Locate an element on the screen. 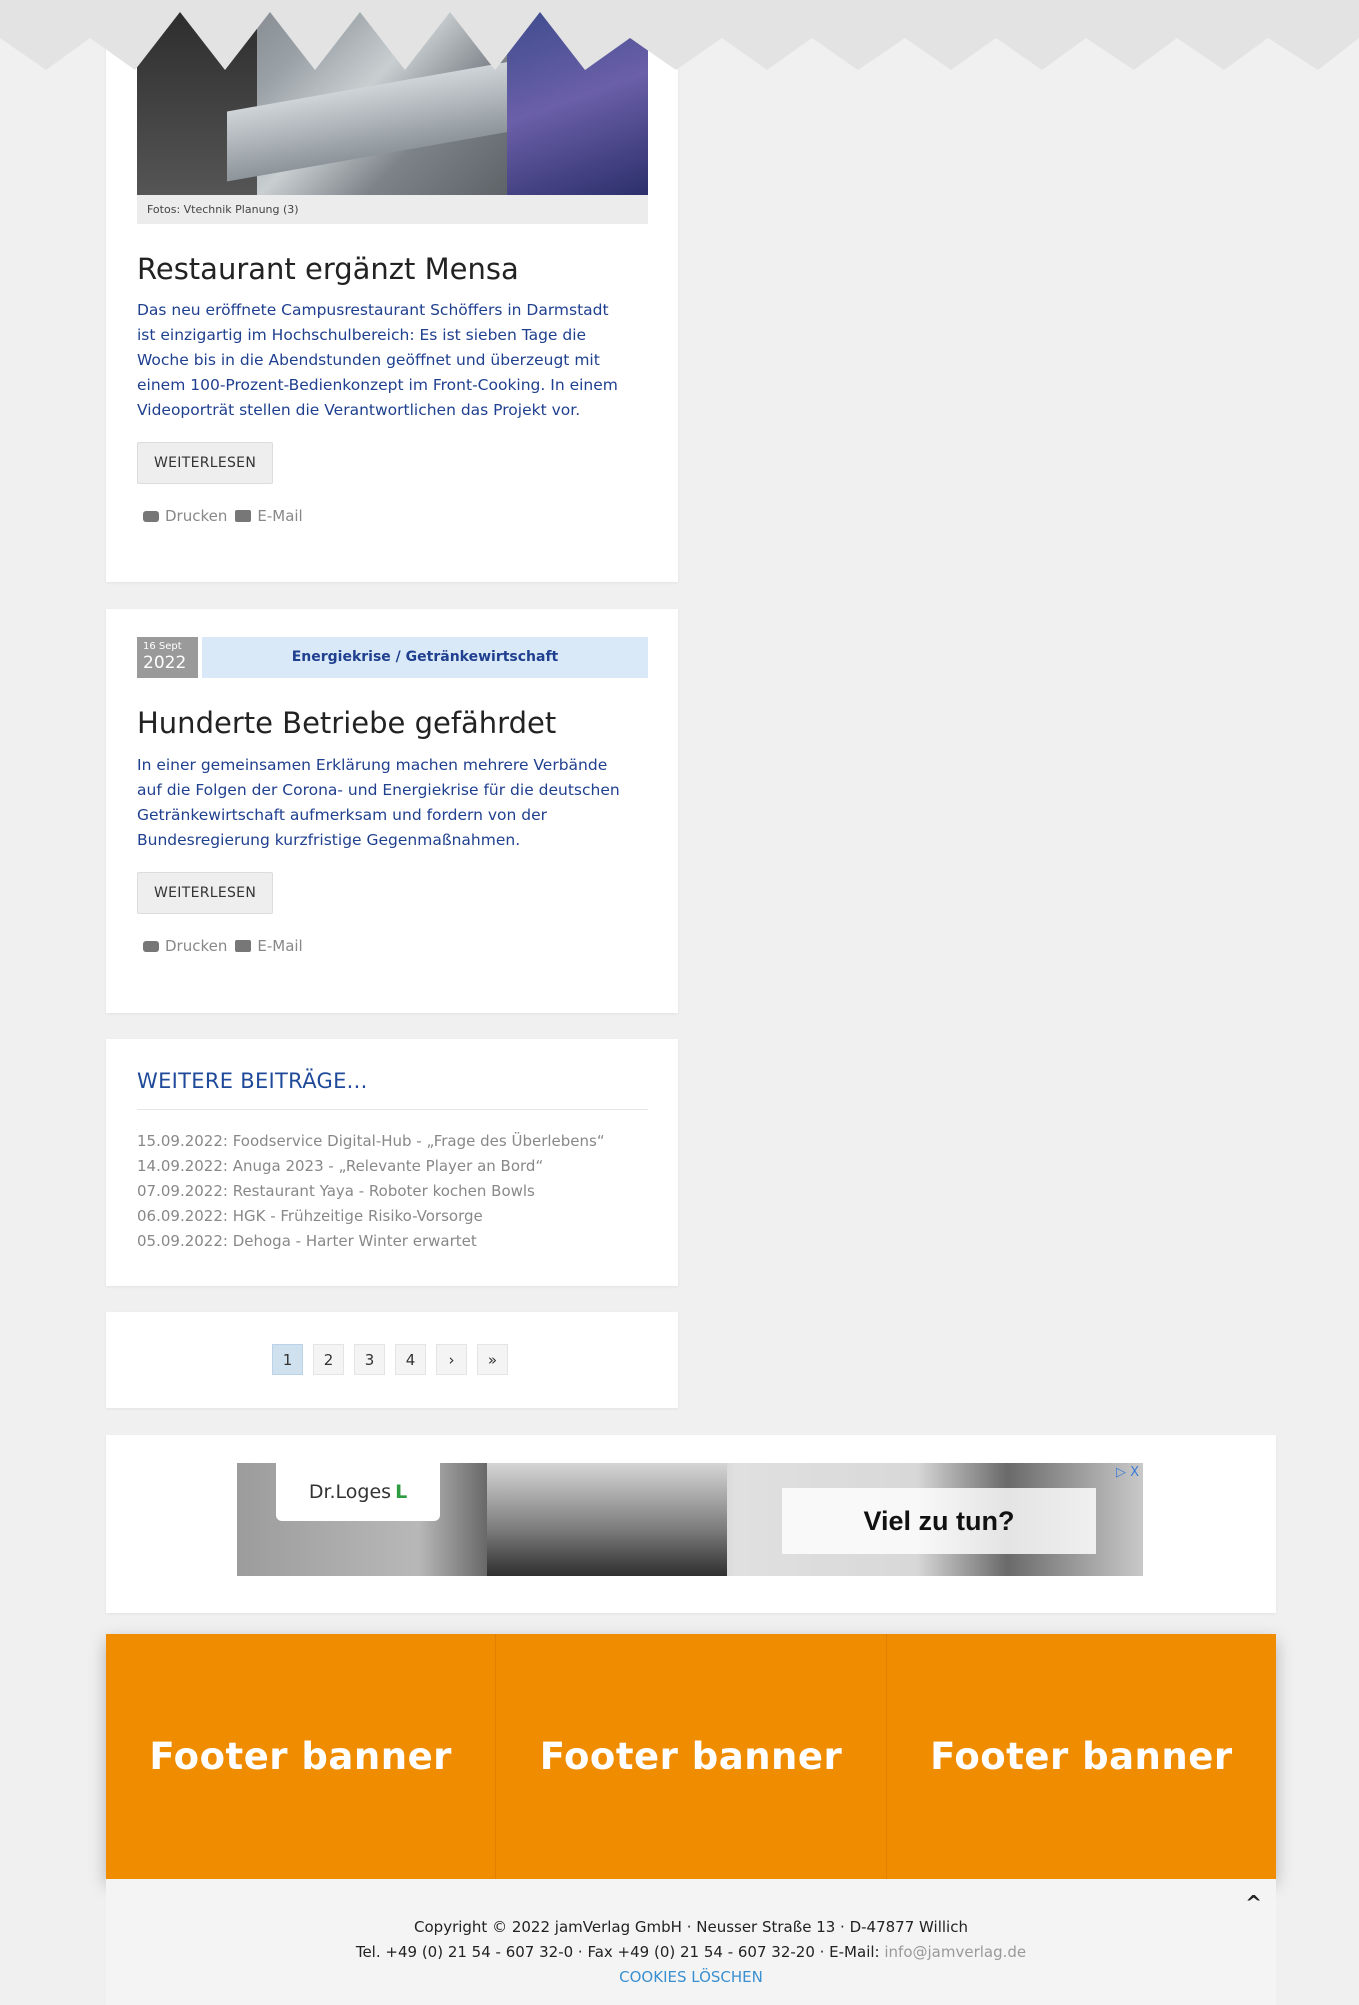  ad-card: Dr.Loges L Viel zu tun? ▷ X is located at coordinates (691, 1524).